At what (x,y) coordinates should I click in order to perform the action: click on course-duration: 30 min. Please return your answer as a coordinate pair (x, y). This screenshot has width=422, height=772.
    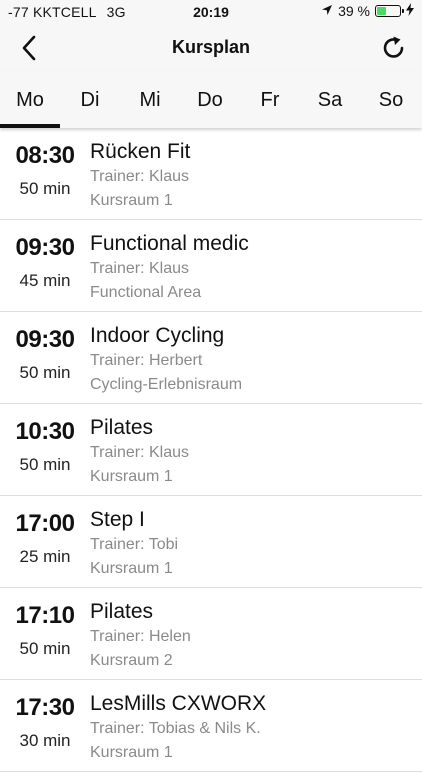
    Looking at the image, I should click on (45, 740).